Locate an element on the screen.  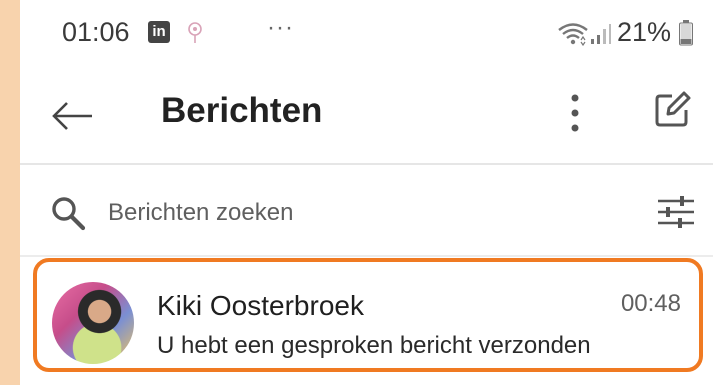
signal-icon is located at coordinates (601, 34).